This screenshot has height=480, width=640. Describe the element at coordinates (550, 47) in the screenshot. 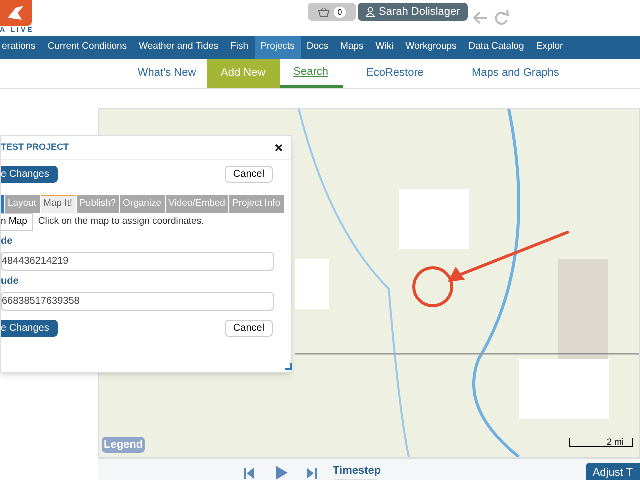

I see `nav-tab: Explor` at that location.